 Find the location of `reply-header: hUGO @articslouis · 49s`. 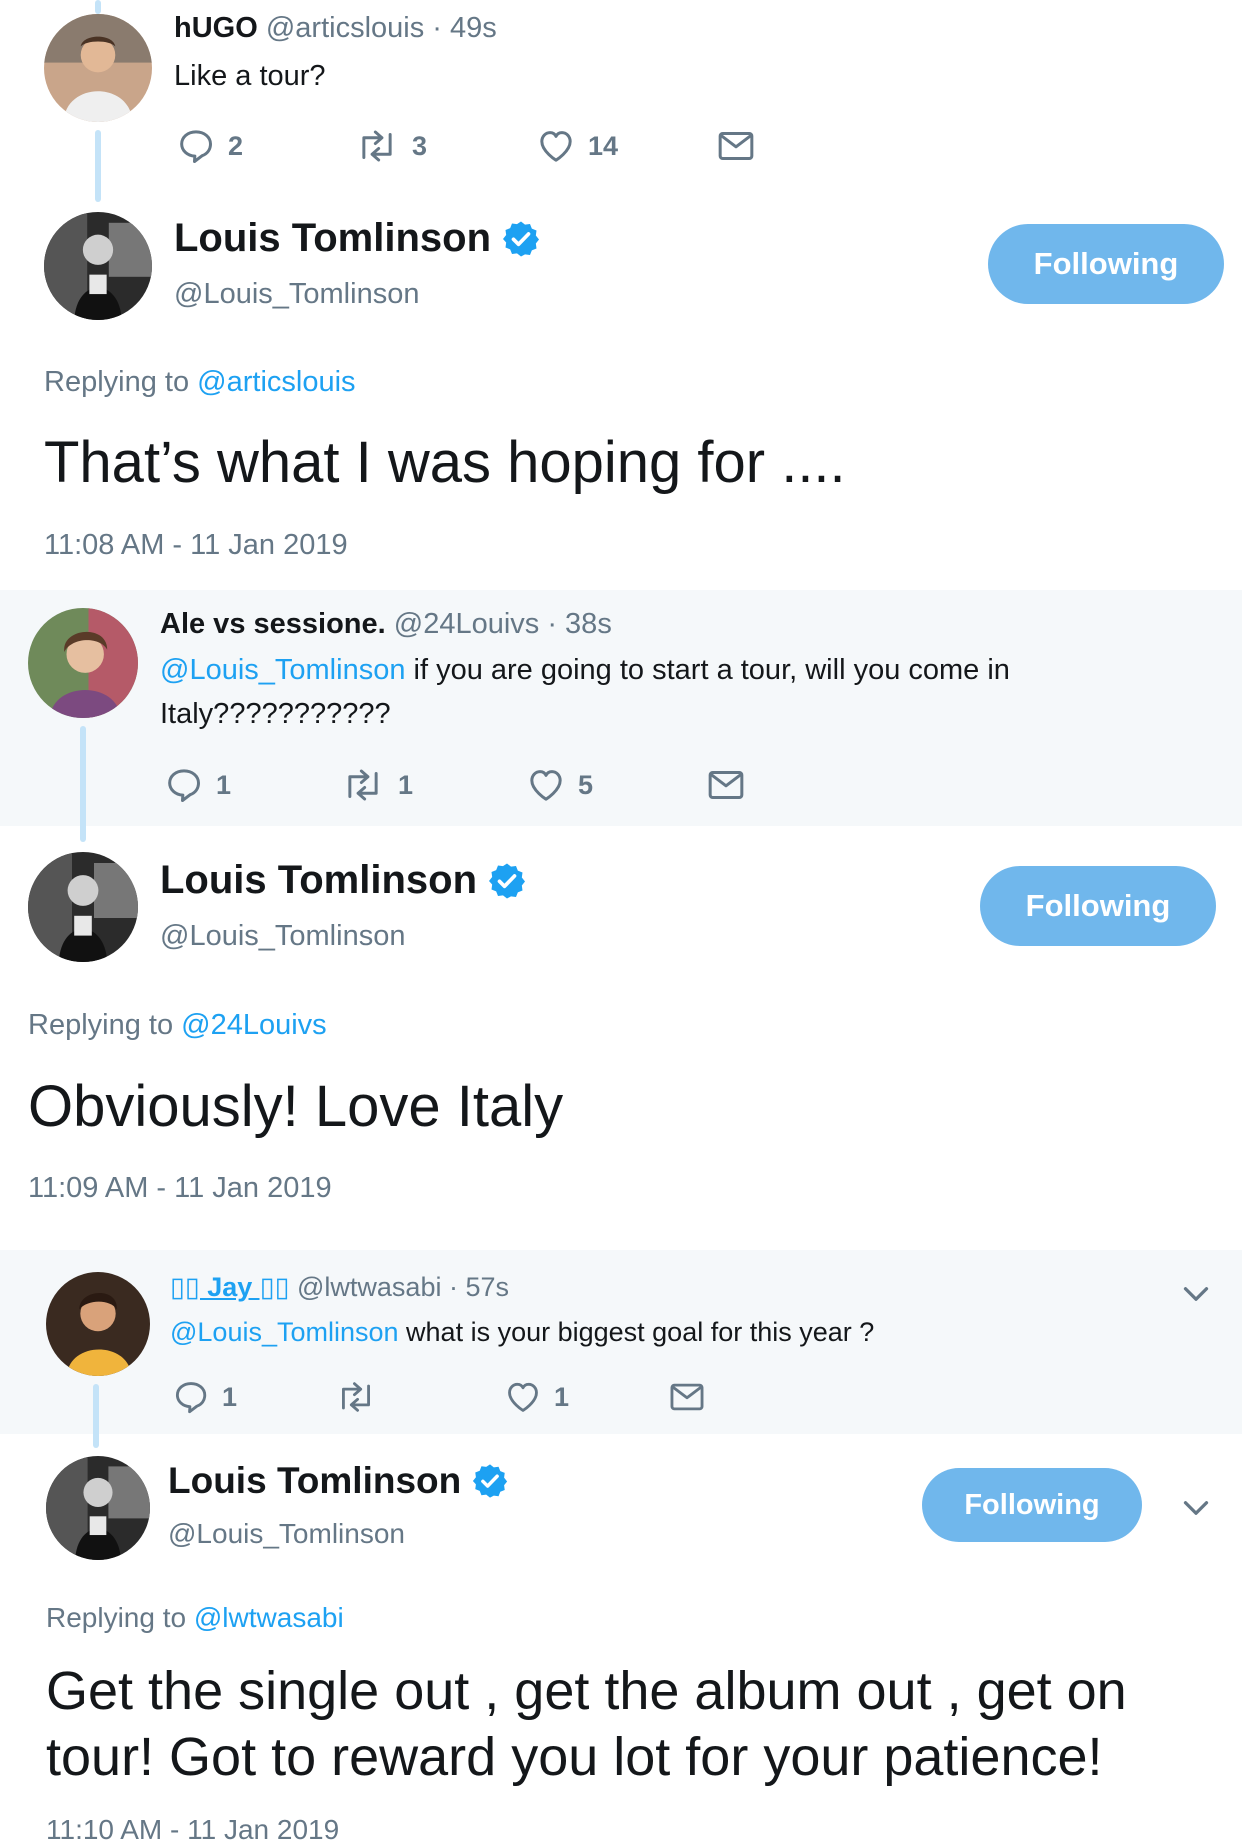

reply-header: hUGO @articslouis · 49s is located at coordinates (335, 28).